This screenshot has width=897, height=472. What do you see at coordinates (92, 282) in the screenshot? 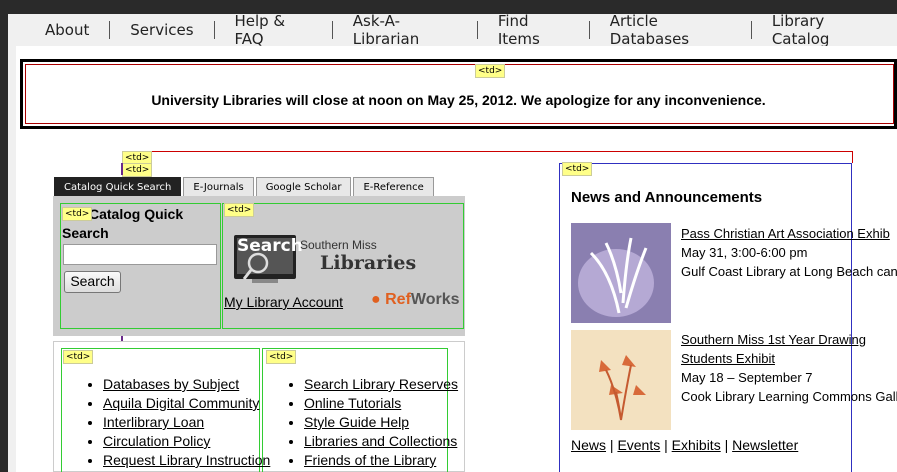
I see `search-button: Search` at bounding box center [92, 282].